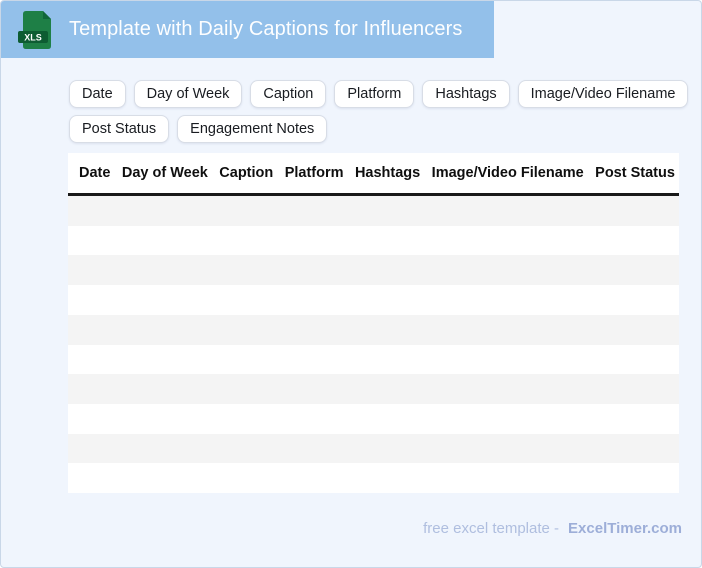 This screenshot has width=702, height=568. I want to click on field-chip: Day of Week, so click(188, 94).